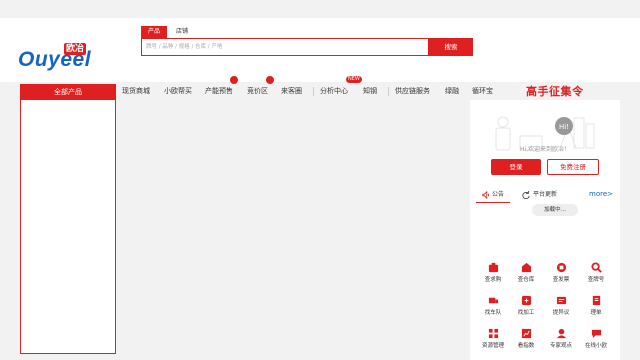  What do you see at coordinates (526, 280) in the screenshot?
I see `quick-link-label: 查仓库` at bounding box center [526, 280].